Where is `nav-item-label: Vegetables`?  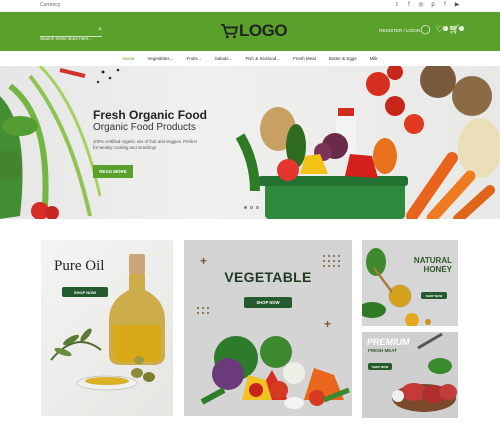
nav-item-label: Vegetables is located at coordinates (158, 58).